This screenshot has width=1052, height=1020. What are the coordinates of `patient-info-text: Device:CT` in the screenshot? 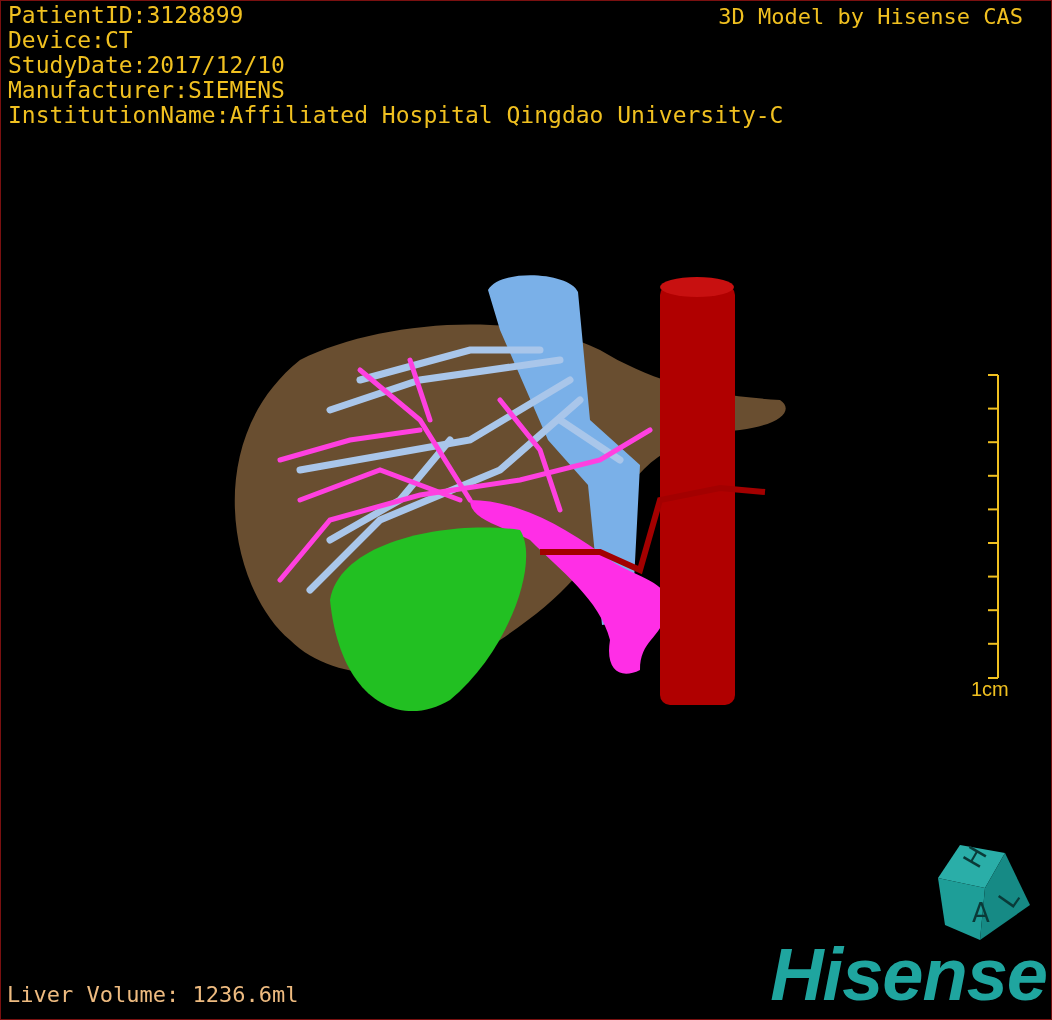 It's located at (70, 40).